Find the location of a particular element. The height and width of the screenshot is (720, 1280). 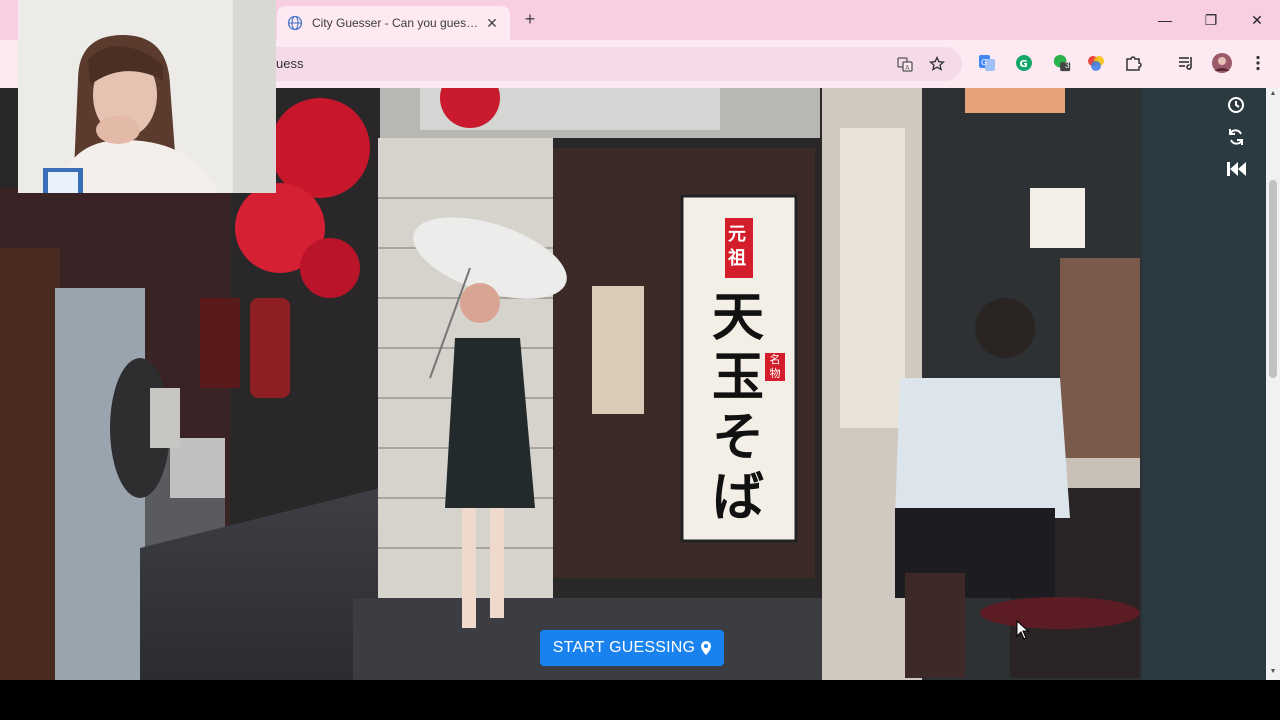

globe-icon is located at coordinates (295, 23).